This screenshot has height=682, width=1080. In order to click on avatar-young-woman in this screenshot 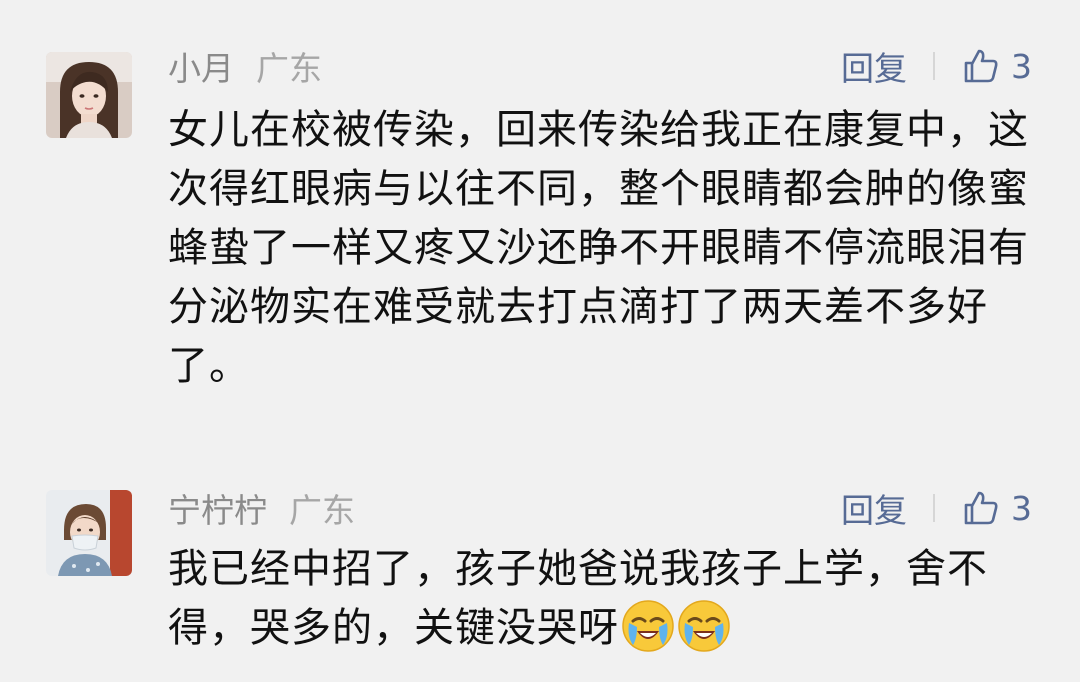, I will do `click(89, 95)`.